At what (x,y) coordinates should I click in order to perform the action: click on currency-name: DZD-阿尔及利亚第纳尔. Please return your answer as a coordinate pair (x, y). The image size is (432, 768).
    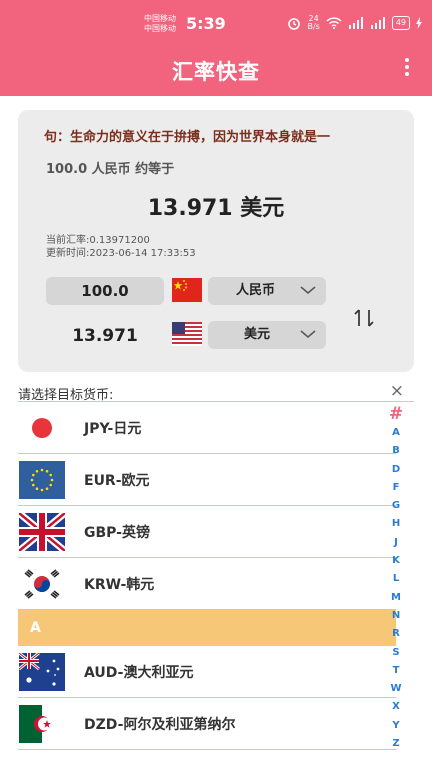
    Looking at the image, I should click on (160, 725).